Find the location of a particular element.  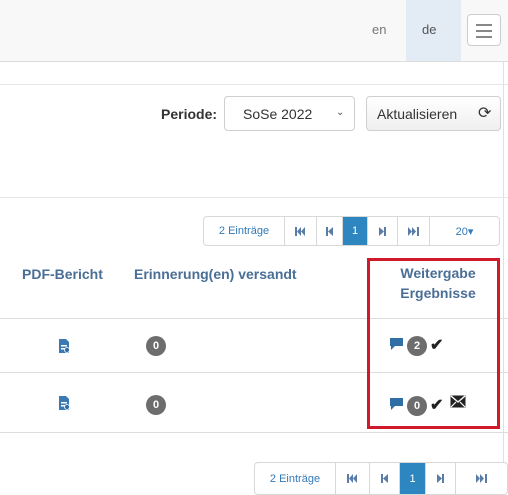

period-select-value: SoSe 2022 is located at coordinates (278, 114).